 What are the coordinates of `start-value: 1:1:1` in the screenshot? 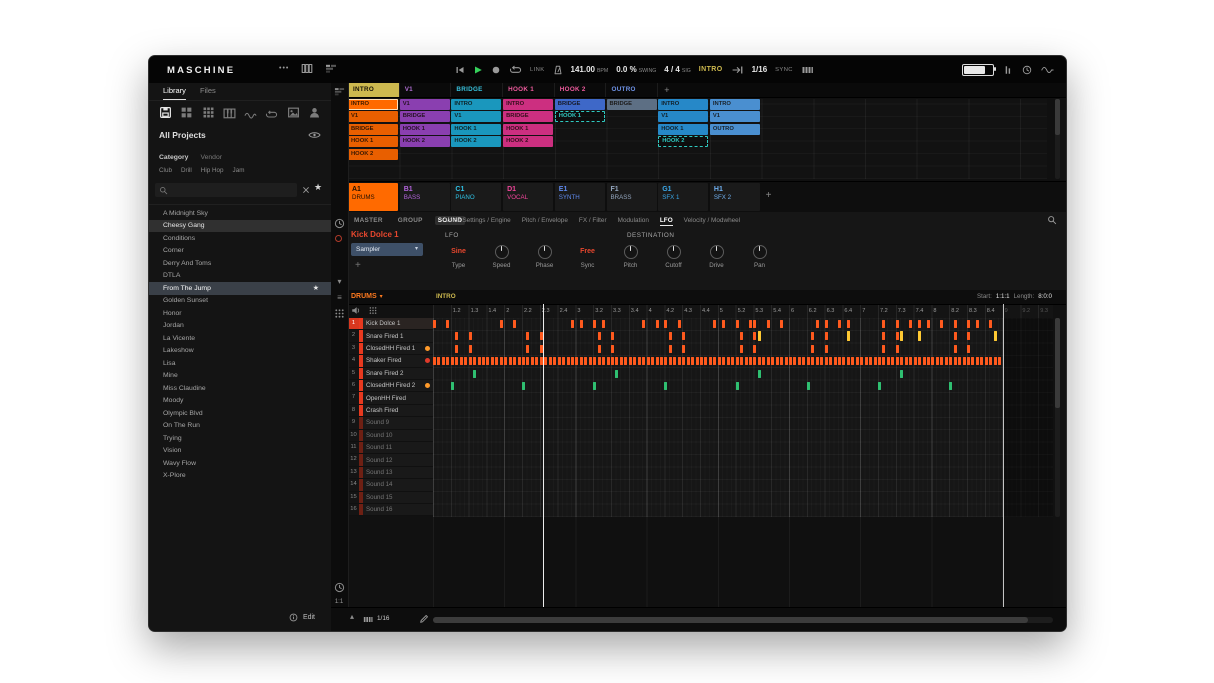 It's located at (1003, 297).